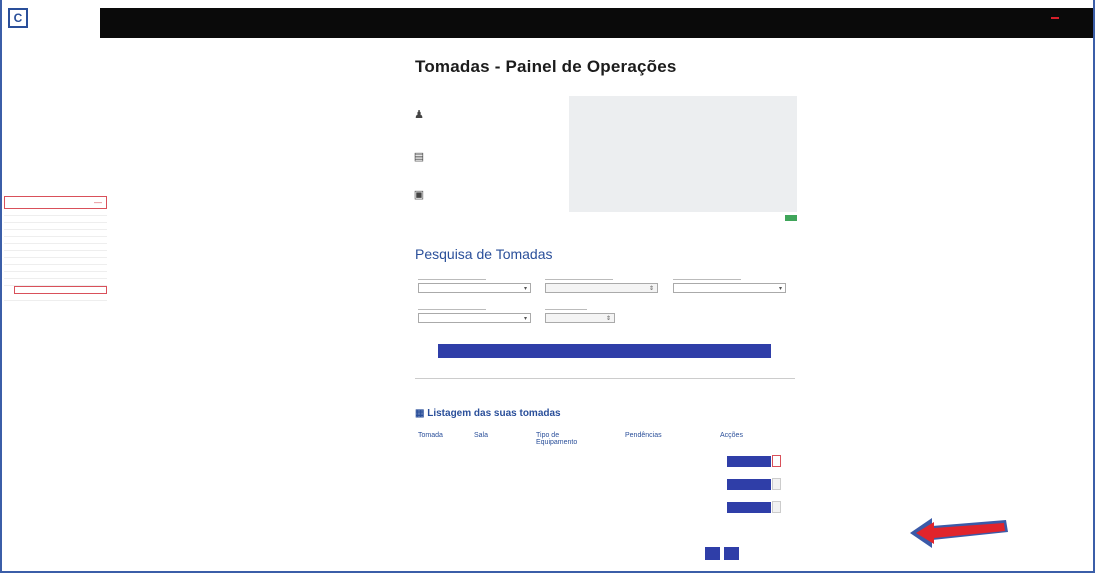 The image size is (1095, 573). I want to click on sidebar-item-active, so click(60, 290).